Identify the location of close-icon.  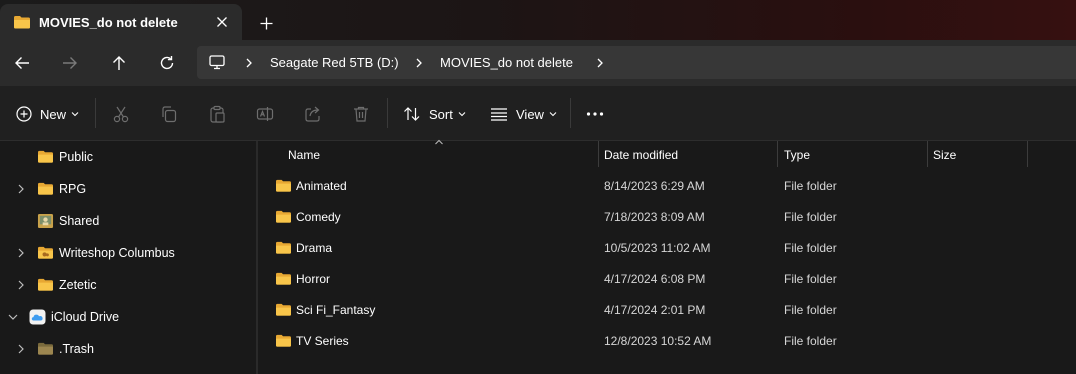
(222, 22).